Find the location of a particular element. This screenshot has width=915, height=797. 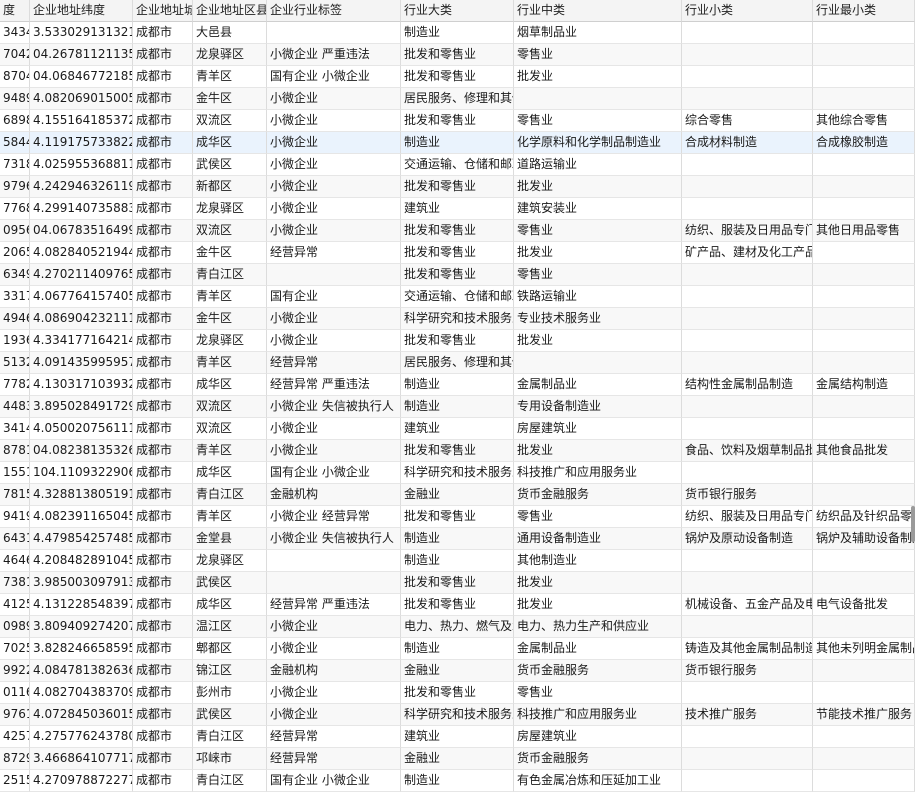

table-cell: 其他综合零售 is located at coordinates (864, 121).